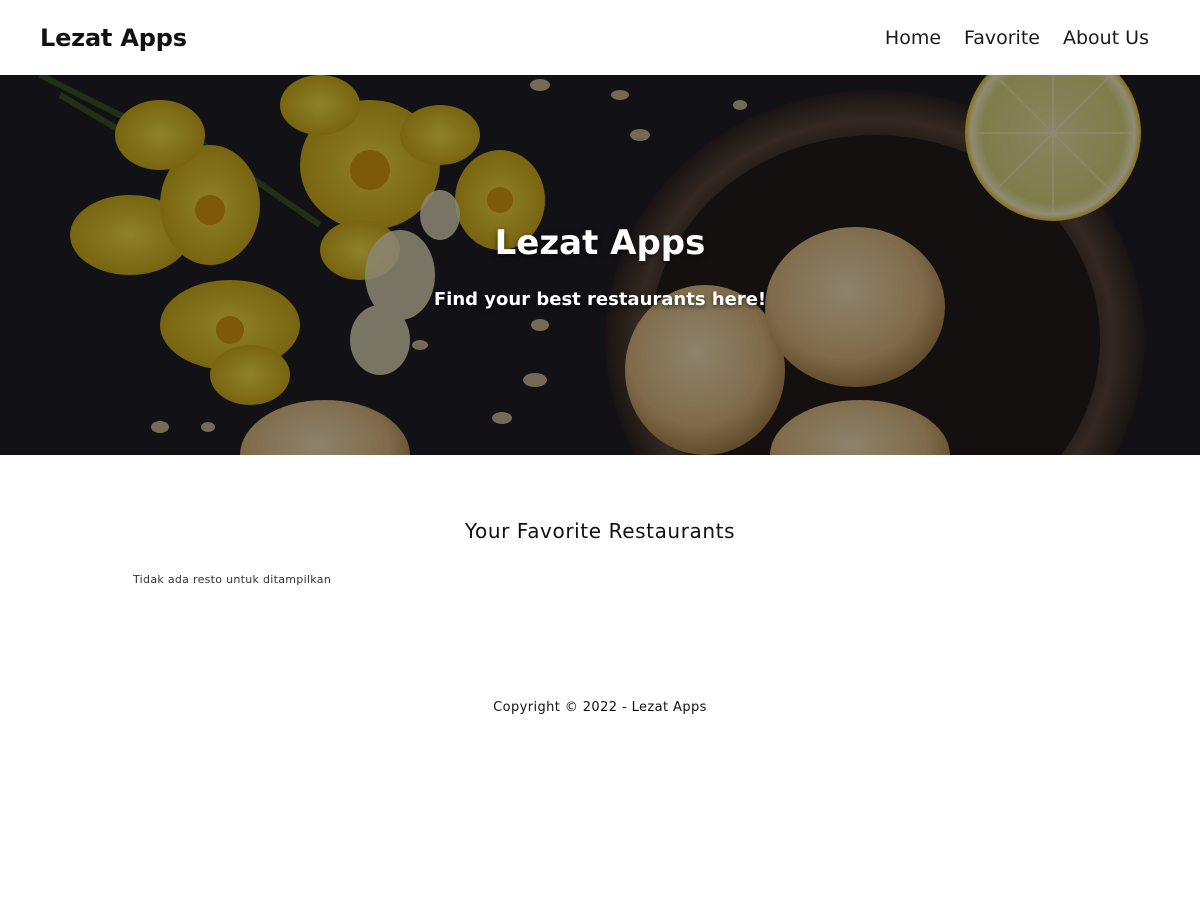 The width and height of the screenshot is (1200, 900). What do you see at coordinates (600, 299) in the screenshot?
I see `hero-subtitle: Find your best restaurants here!` at bounding box center [600, 299].